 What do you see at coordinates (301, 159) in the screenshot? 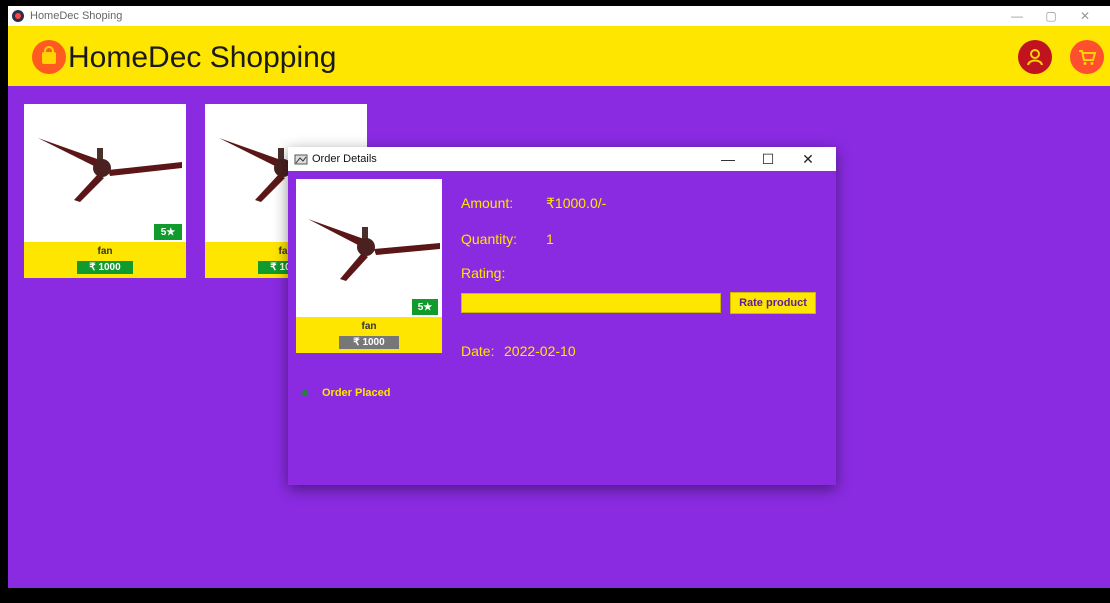
I see `dialog-app-icon` at bounding box center [301, 159].